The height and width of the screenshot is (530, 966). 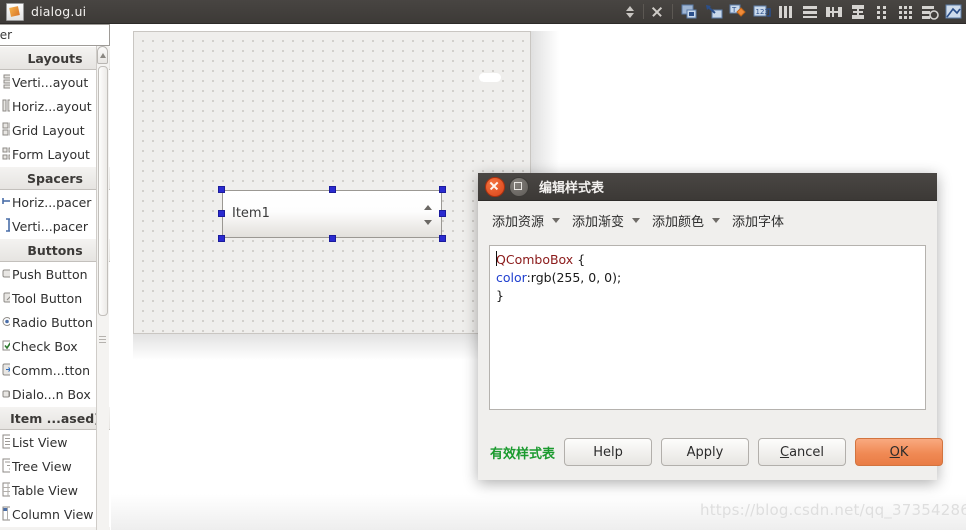 What do you see at coordinates (500, 295) in the screenshot?
I see `css-plain-token: }` at bounding box center [500, 295].